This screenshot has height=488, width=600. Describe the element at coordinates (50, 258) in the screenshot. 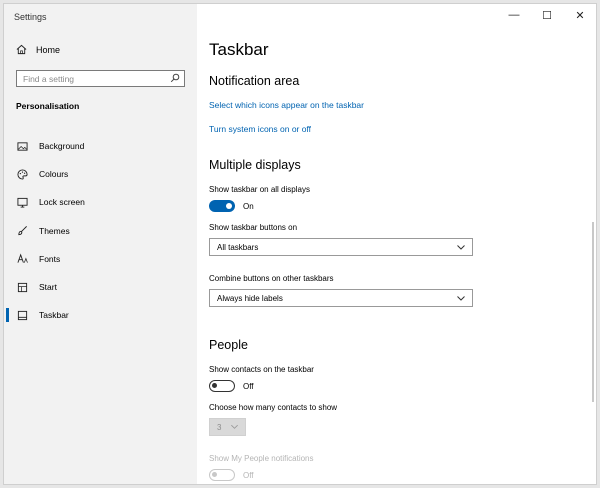

I see `sidebar-item-label: Fonts` at that location.